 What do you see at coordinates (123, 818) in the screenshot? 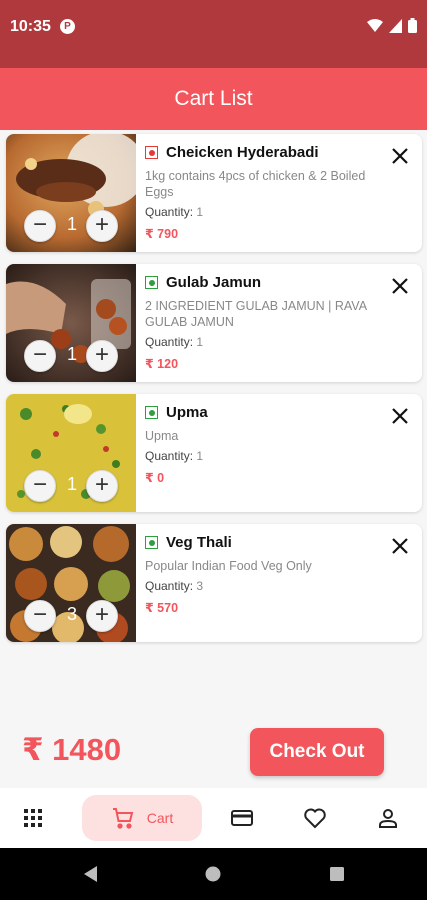
I see `cart-icon` at bounding box center [123, 818].